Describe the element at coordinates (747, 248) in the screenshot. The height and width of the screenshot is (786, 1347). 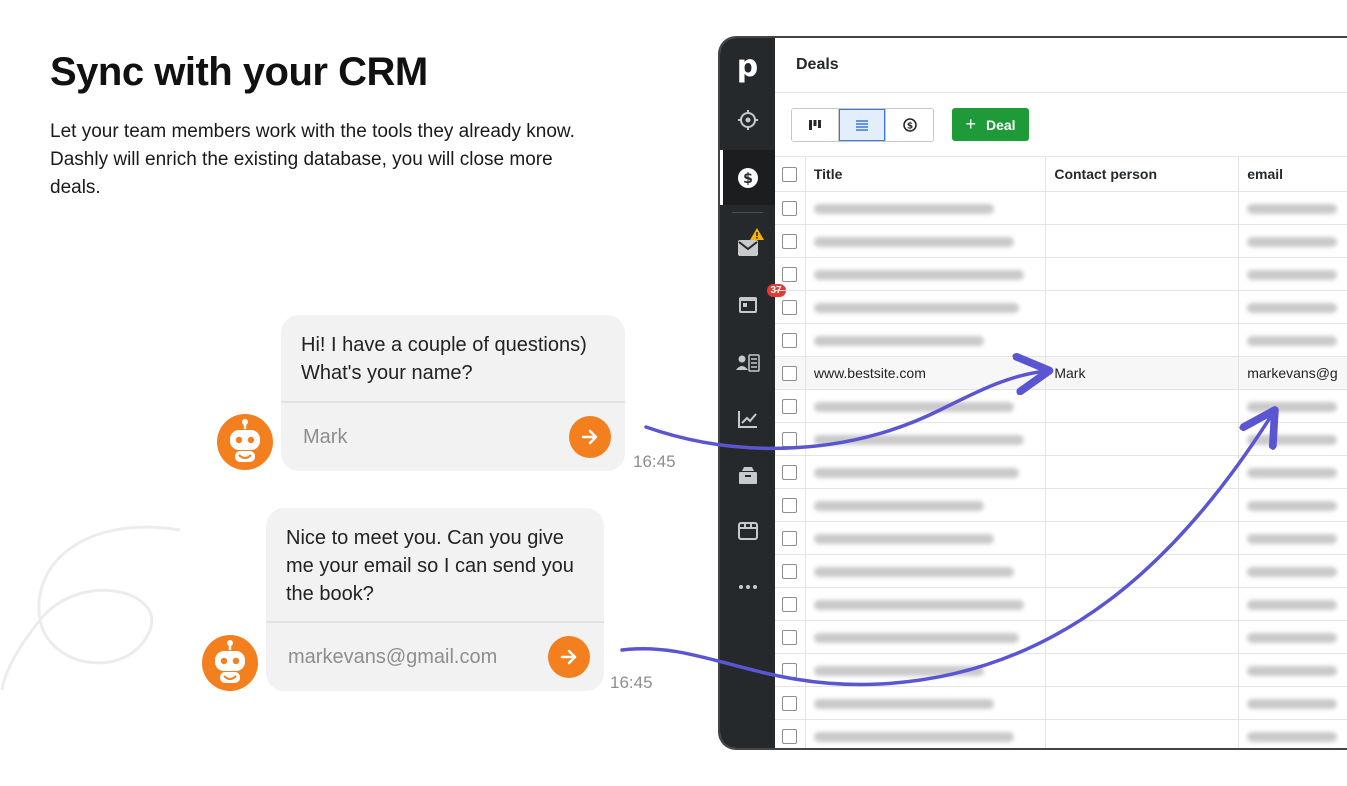
I see `sidebar-item-mail` at that location.